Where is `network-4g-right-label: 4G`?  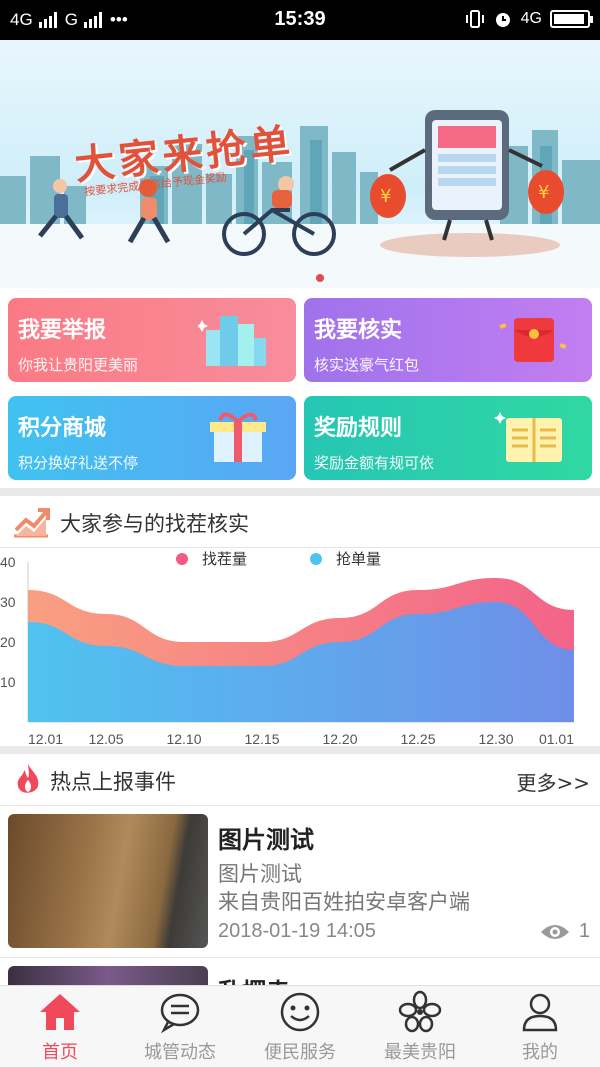
network-4g-right-label: 4G is located at coordinates (531, 18).